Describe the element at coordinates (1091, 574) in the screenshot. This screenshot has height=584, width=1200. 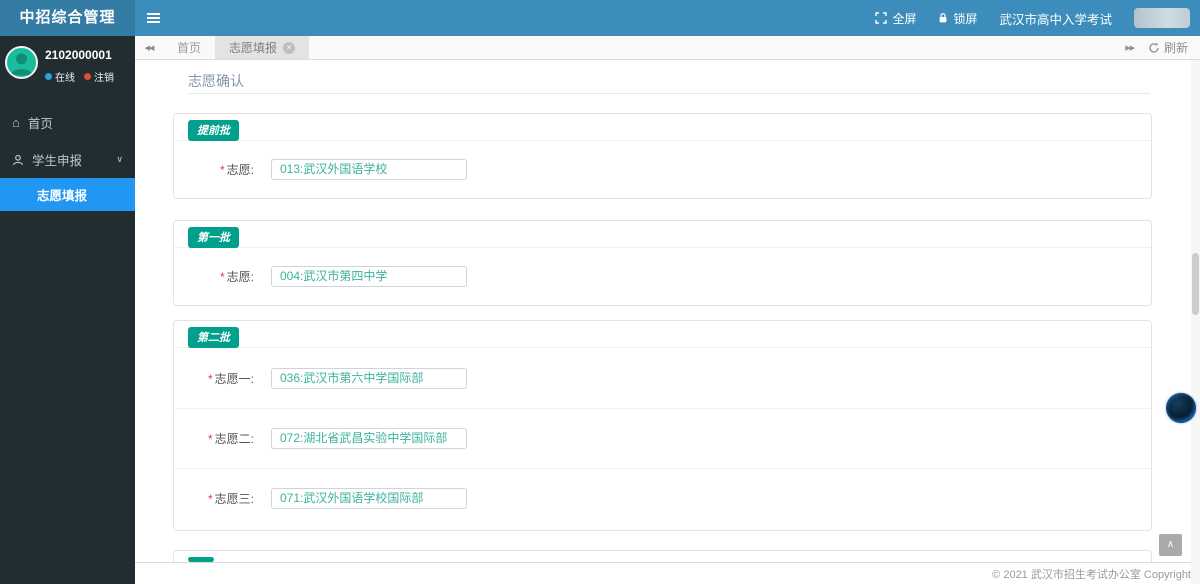
I see `copyright-text: © 2021 武汉市招生考试办公室 Copyright` at that location.